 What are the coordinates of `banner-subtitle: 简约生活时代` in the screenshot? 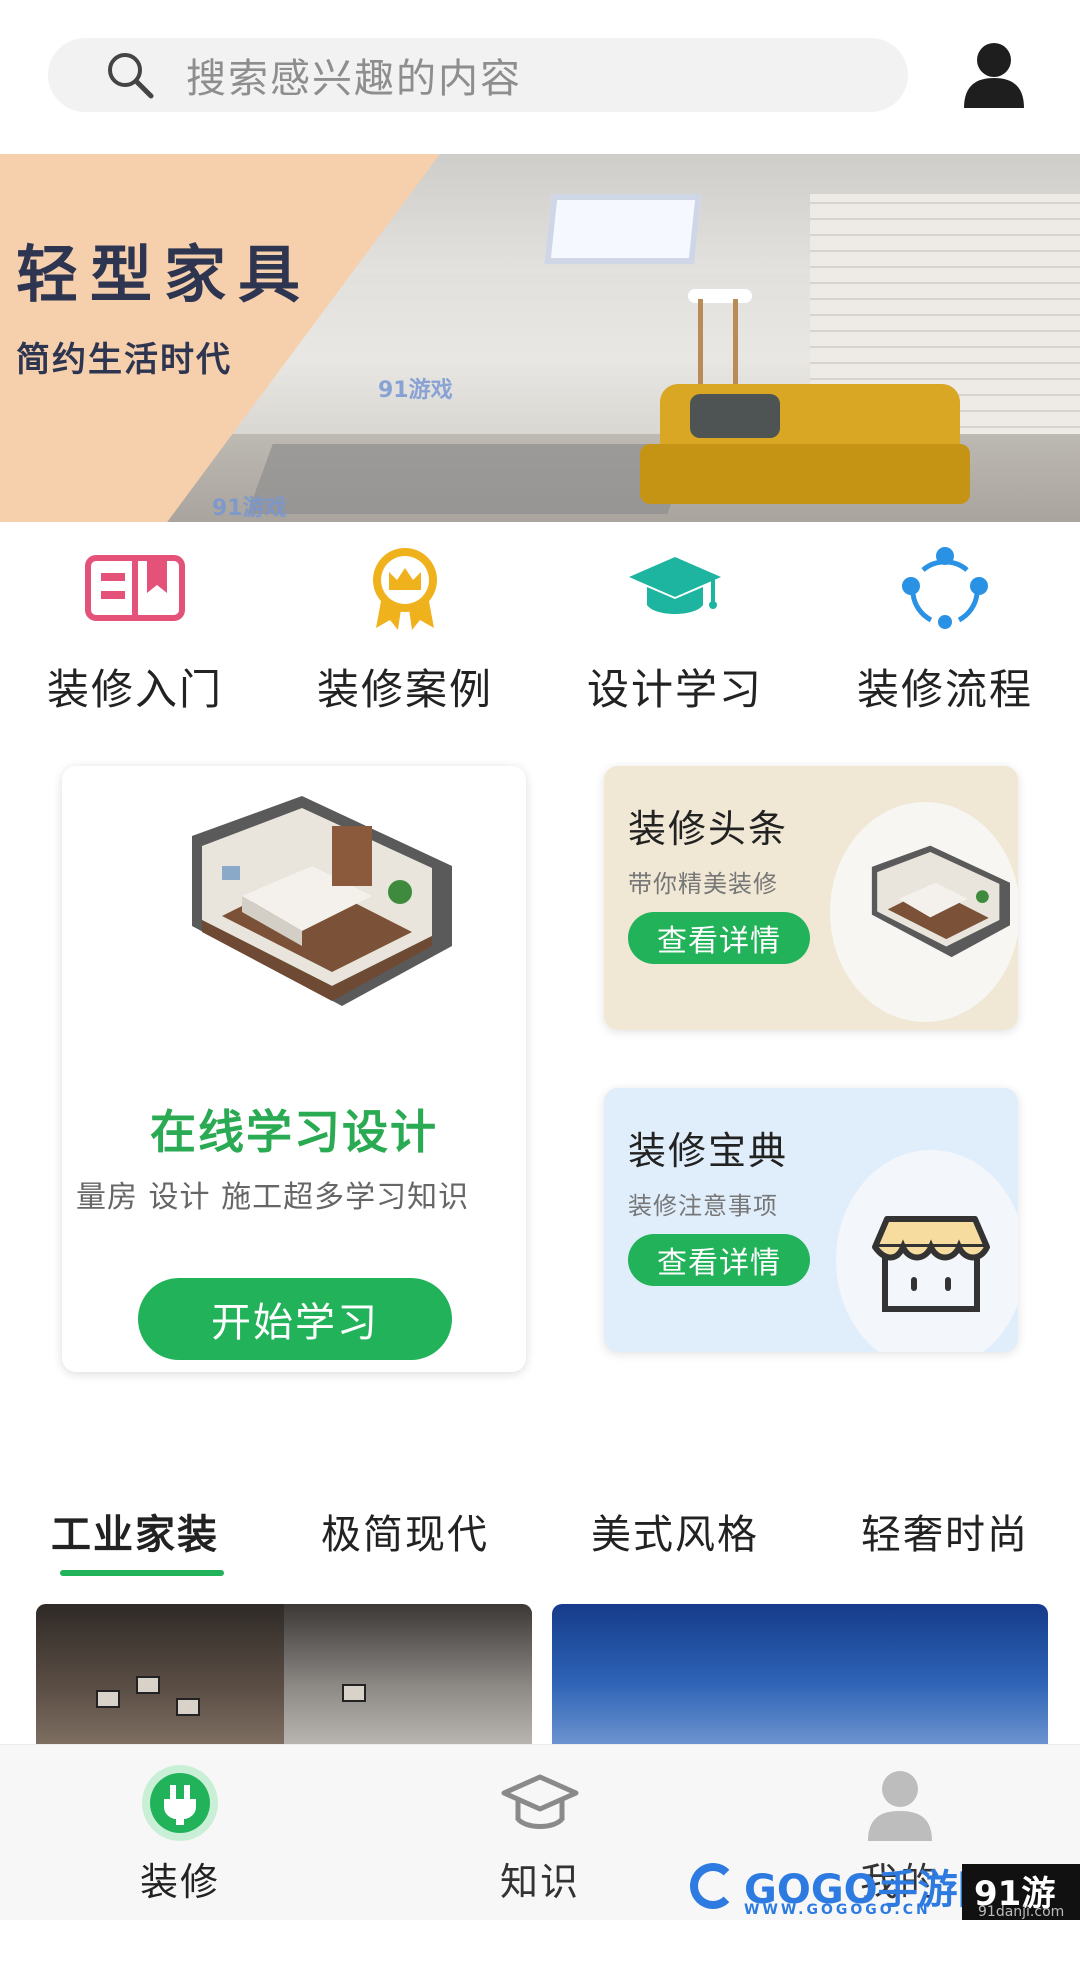 It's located at (124, 360).